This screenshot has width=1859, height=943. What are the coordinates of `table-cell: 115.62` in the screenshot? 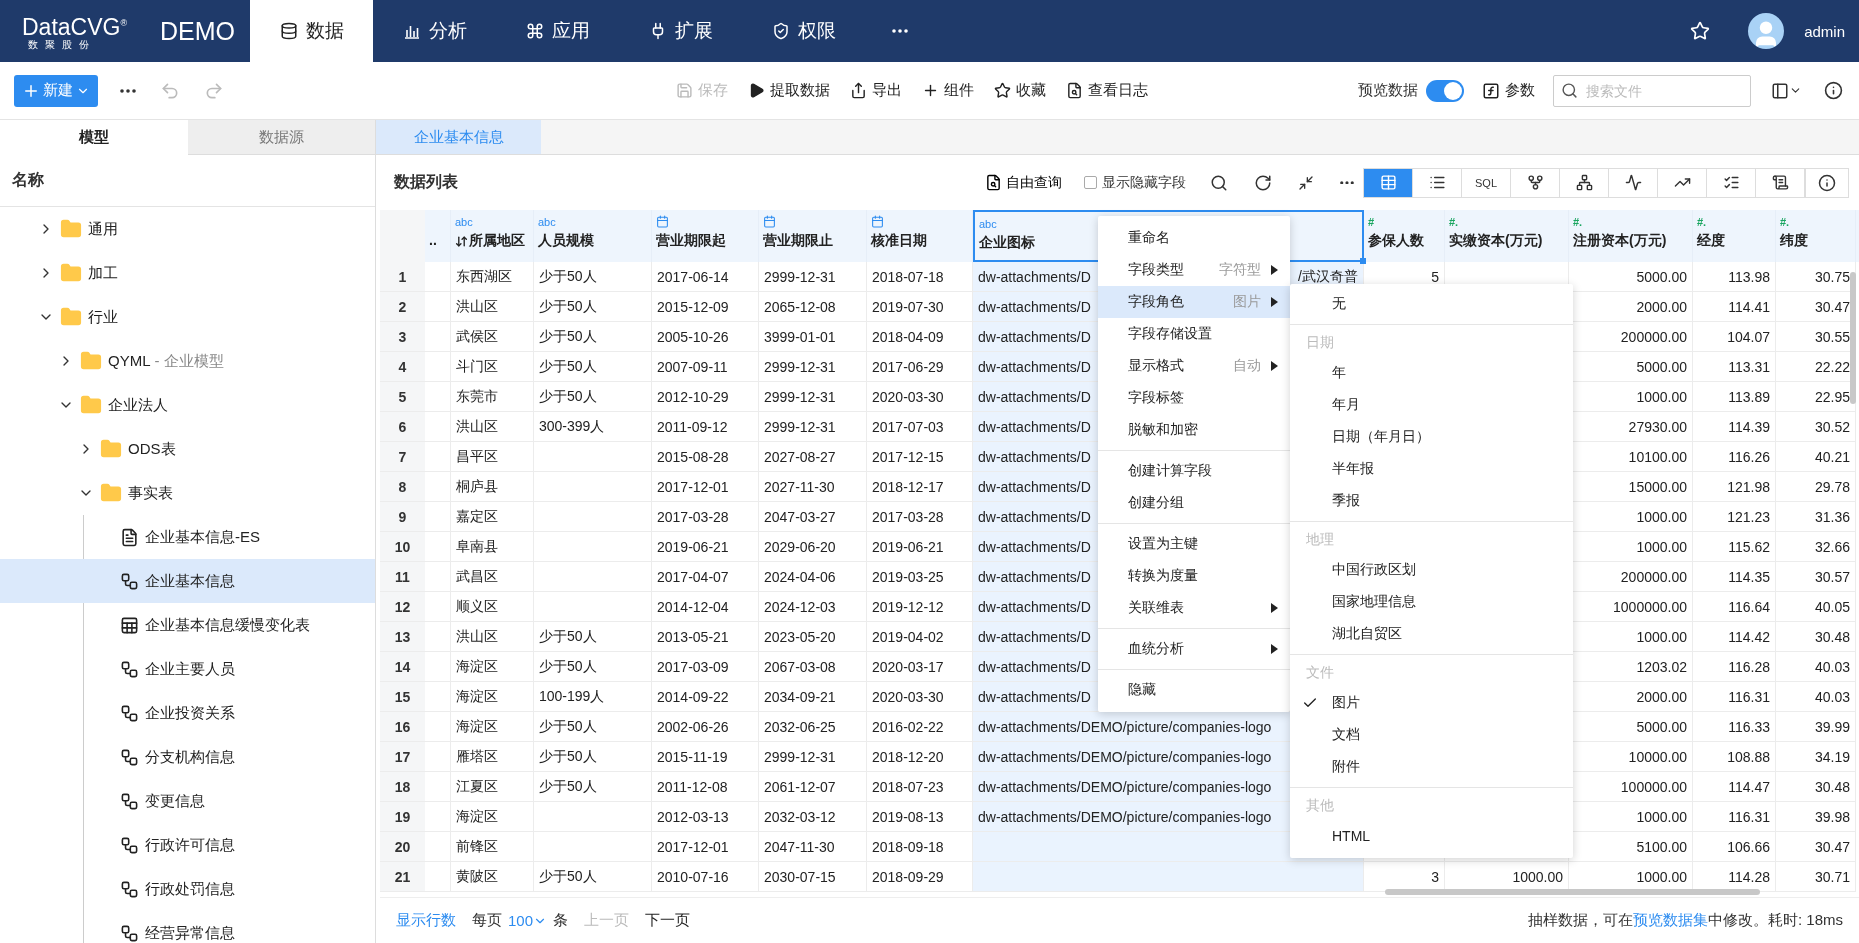 It's located at (1734, 547).